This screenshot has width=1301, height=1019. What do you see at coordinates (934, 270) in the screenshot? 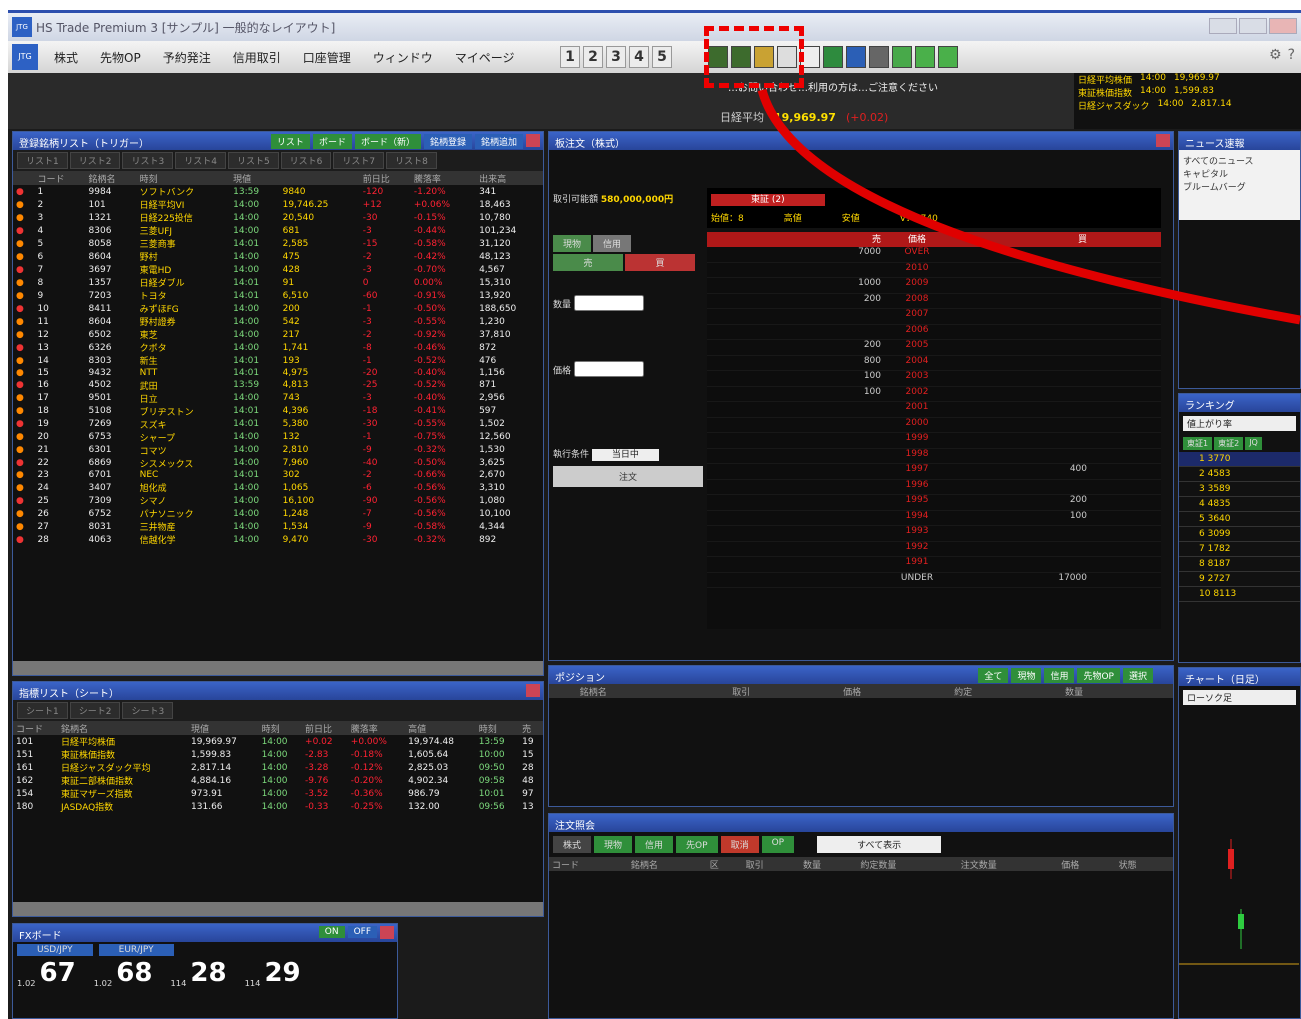
I see `ladder-row: 2010` at bounding box center [934, 270].